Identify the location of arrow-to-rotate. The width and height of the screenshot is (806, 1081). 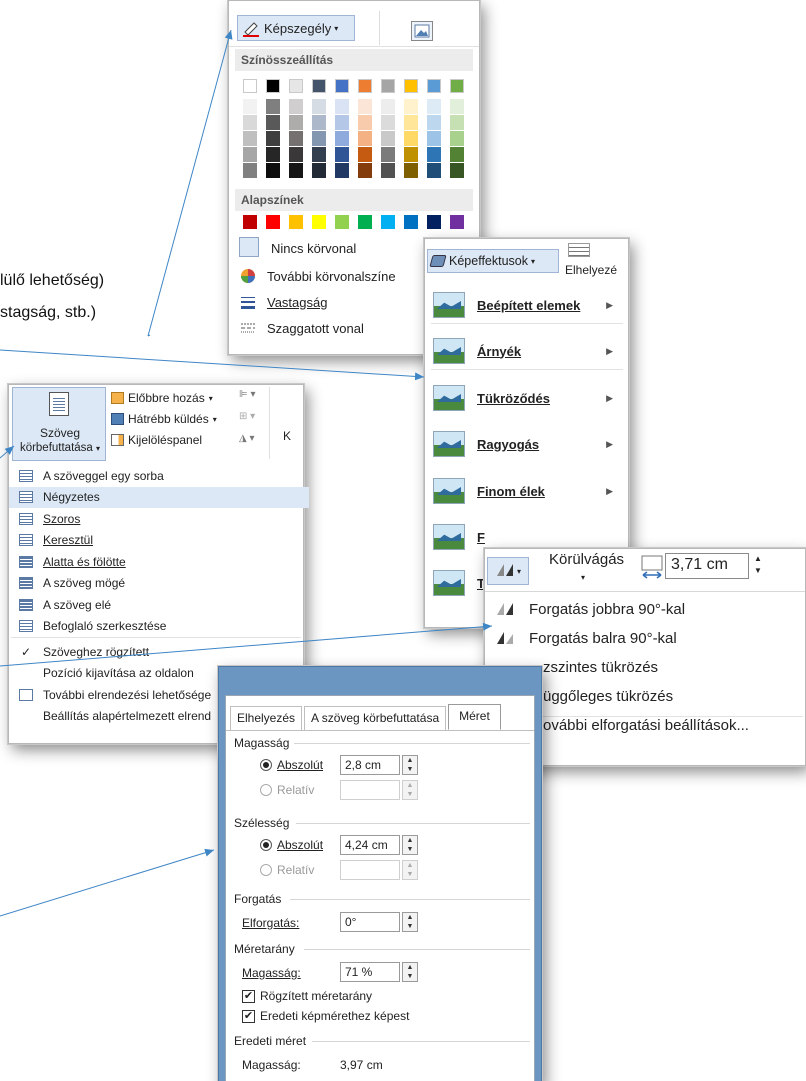
(246, 644).